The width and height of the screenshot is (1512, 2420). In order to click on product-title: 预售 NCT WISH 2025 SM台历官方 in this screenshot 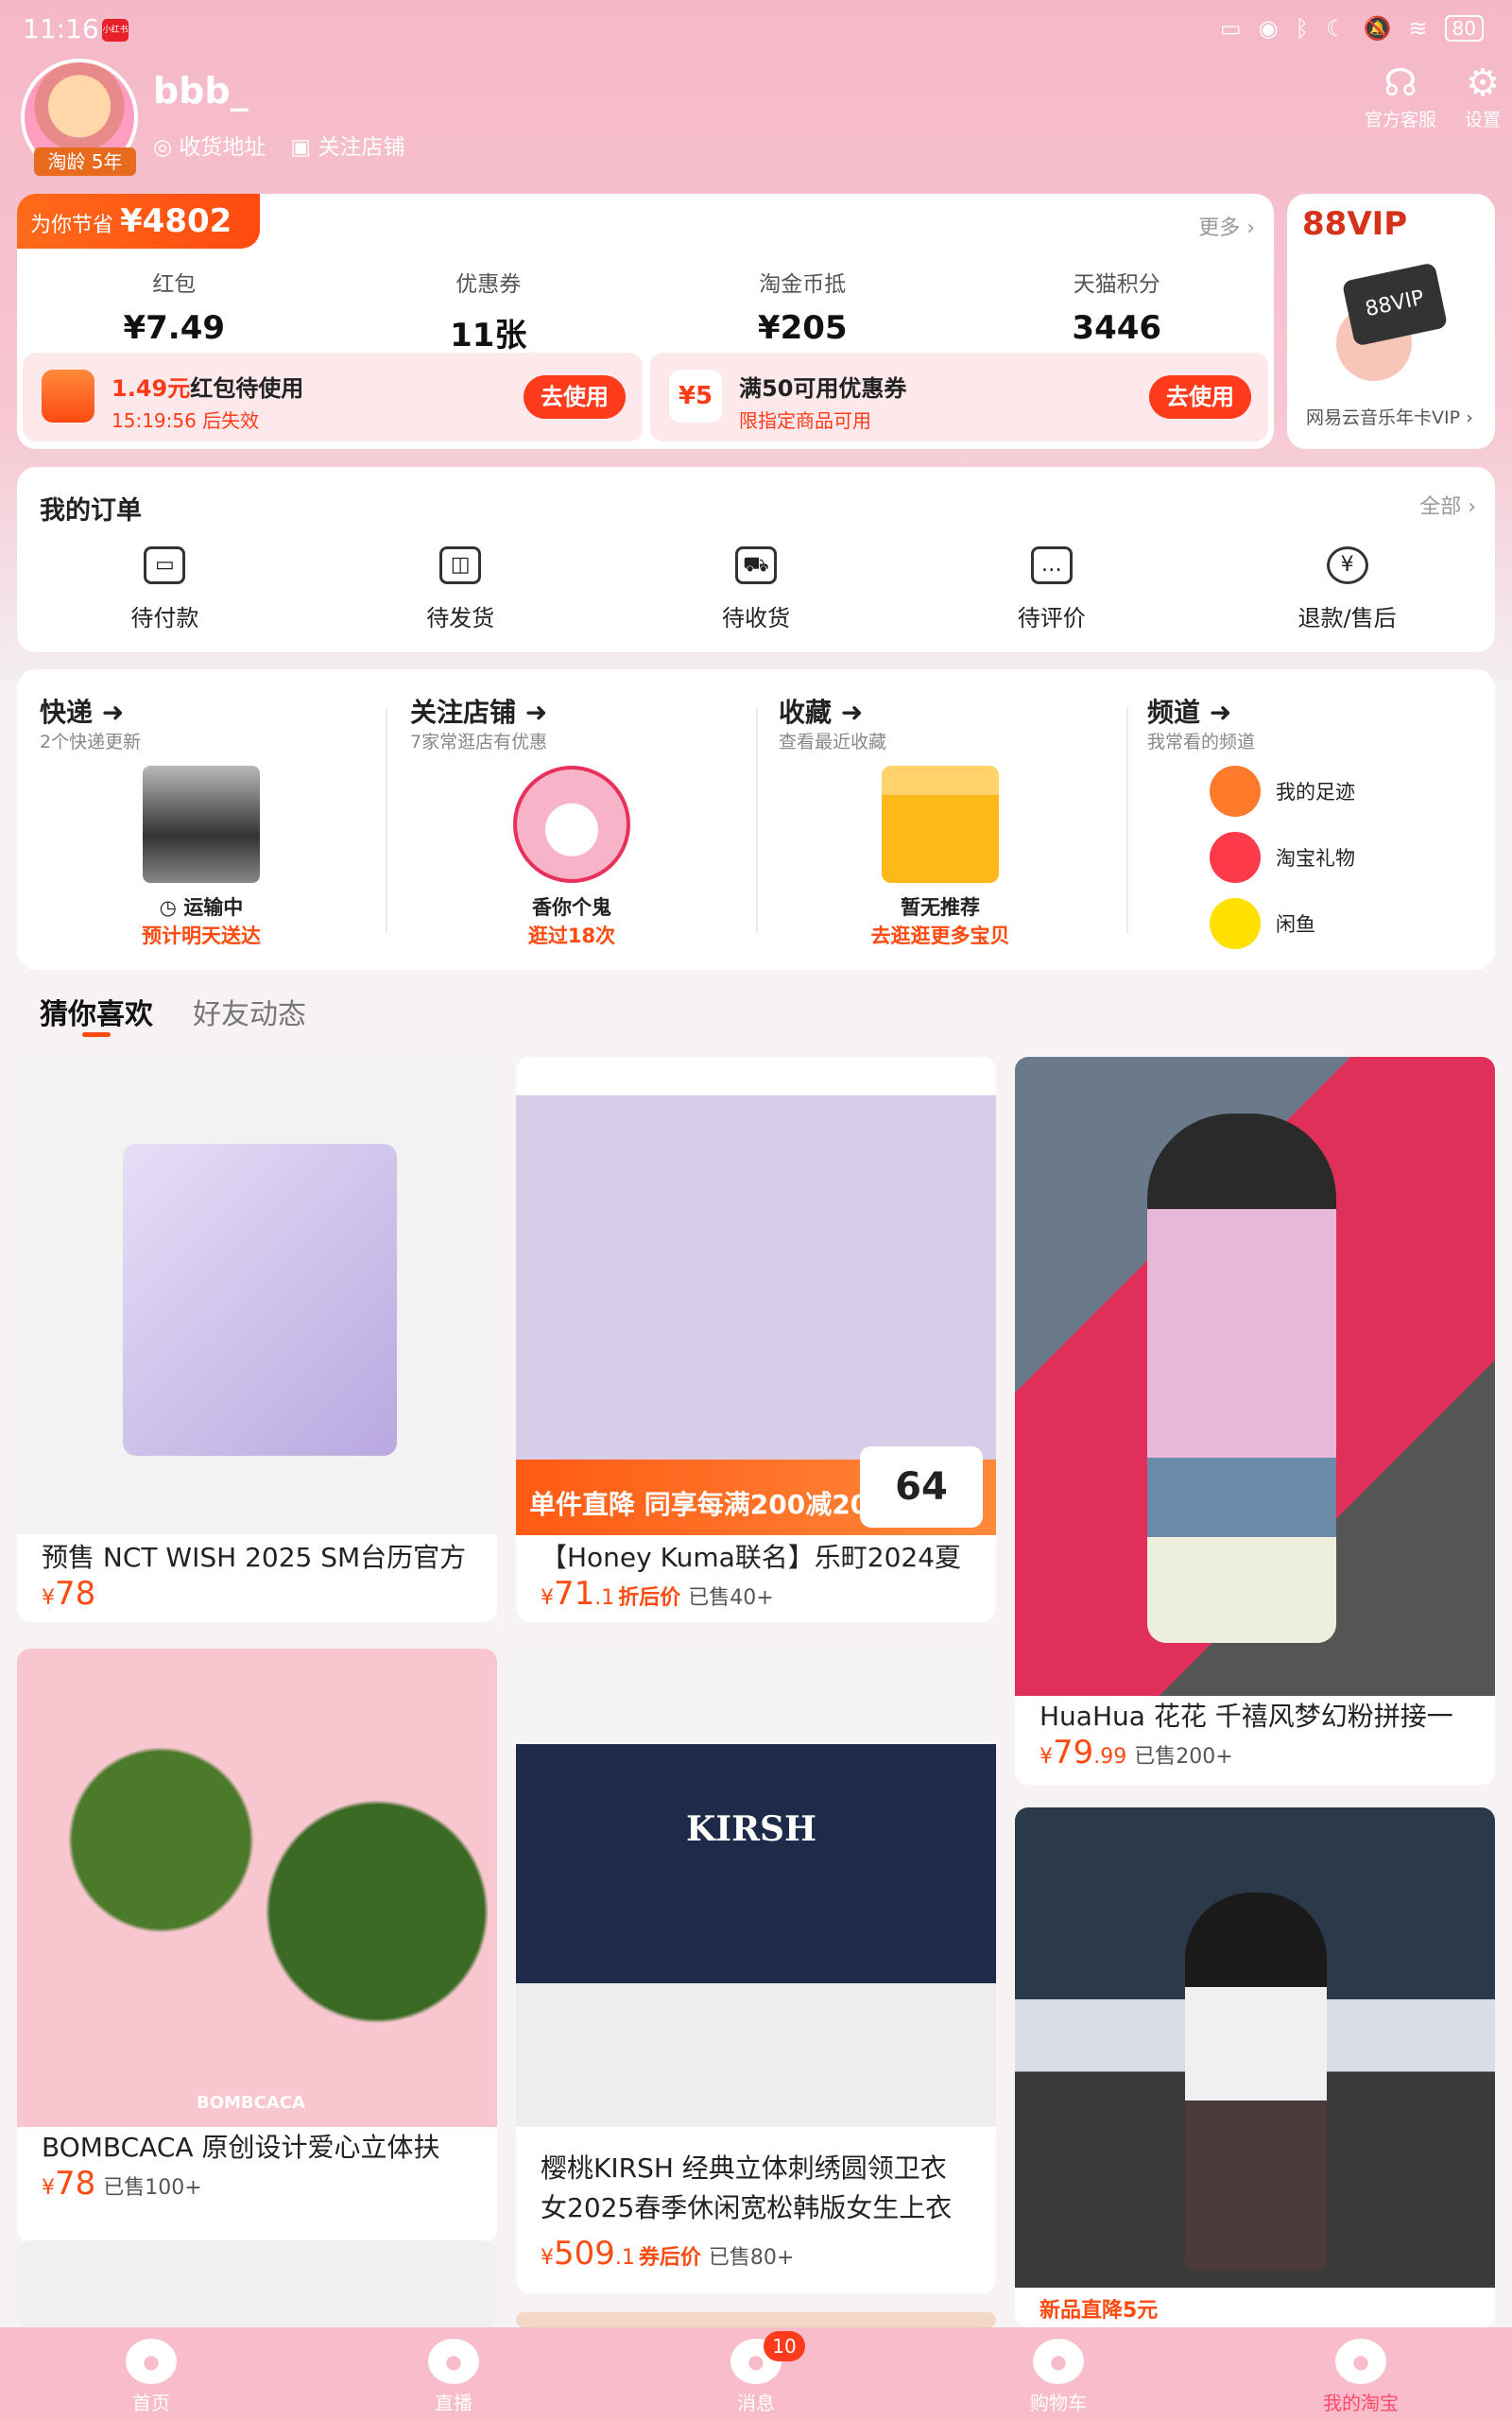, I will do `click(254, 1558)`.